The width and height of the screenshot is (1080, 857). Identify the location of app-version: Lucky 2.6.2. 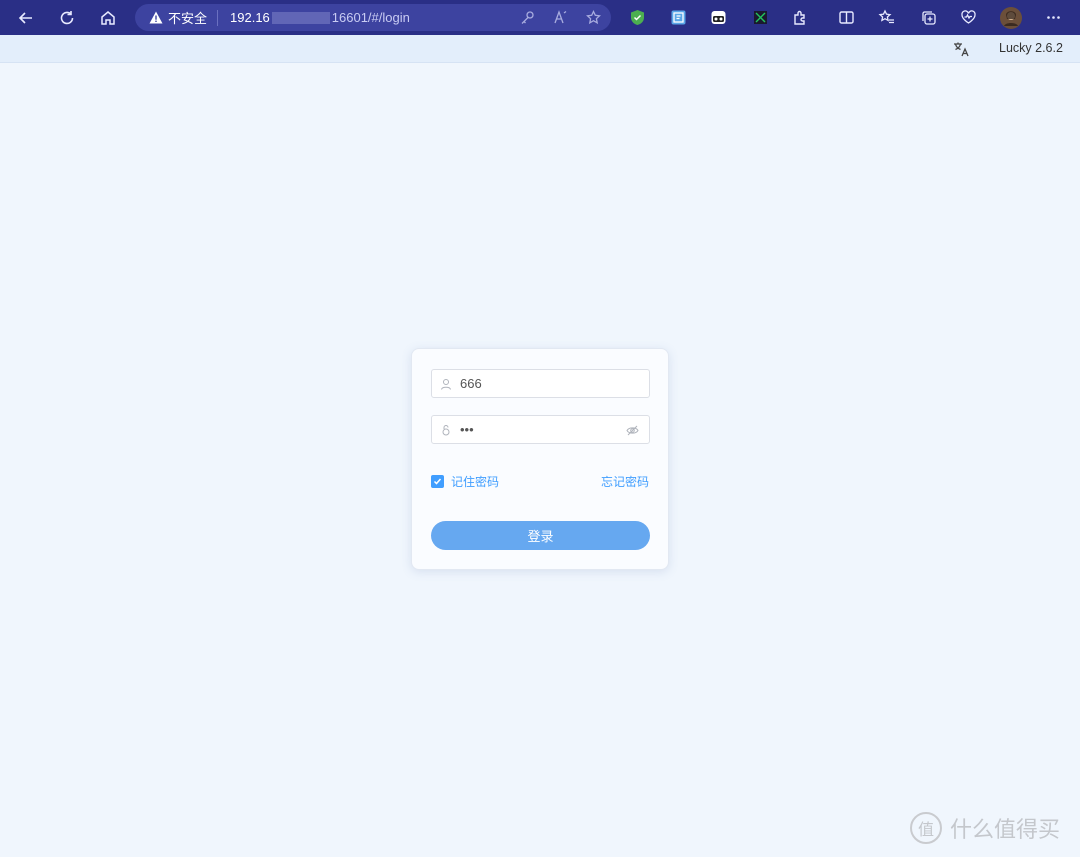
(1031, 48).